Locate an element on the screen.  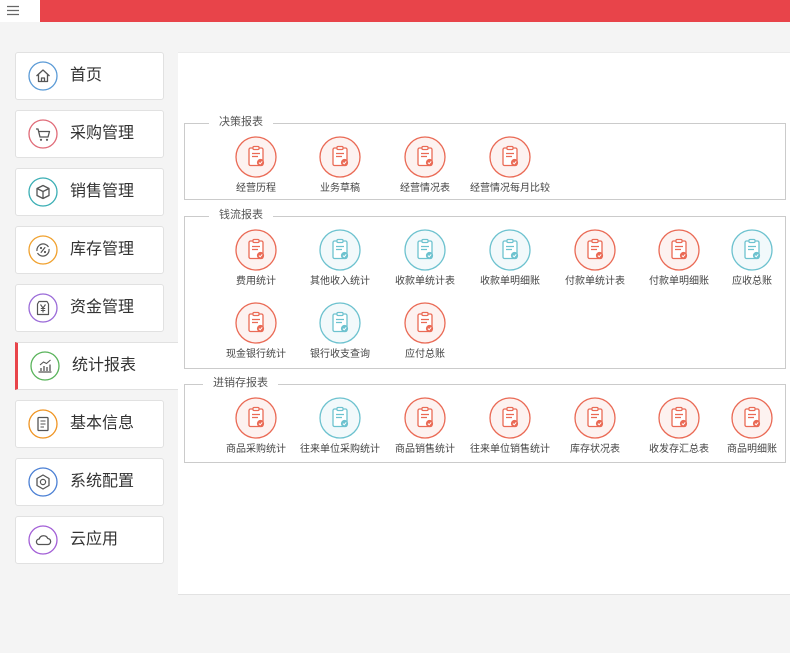
box-icon is located at coordinates (43, 192).